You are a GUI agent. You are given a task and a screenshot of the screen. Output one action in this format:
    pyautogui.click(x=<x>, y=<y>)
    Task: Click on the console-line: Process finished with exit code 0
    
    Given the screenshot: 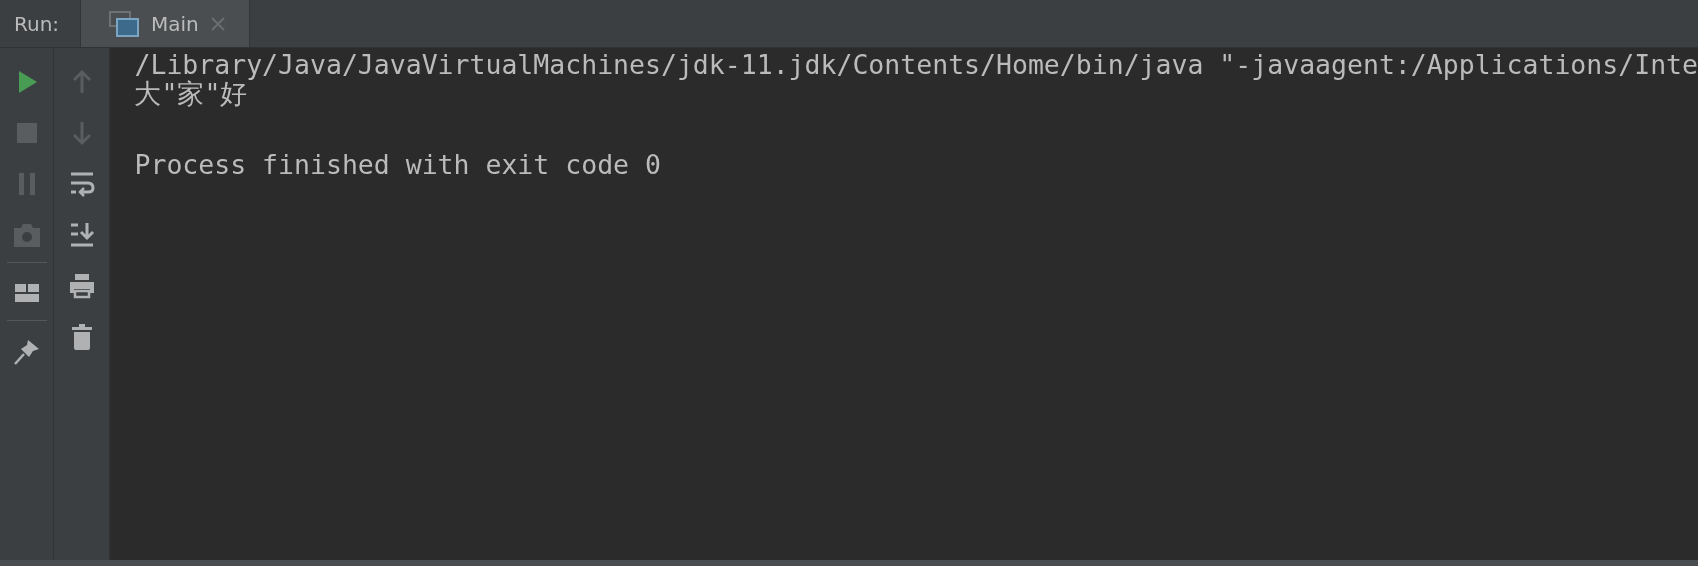 What is the action you would take?
    pyautogui.click(x=398, y=164)
    